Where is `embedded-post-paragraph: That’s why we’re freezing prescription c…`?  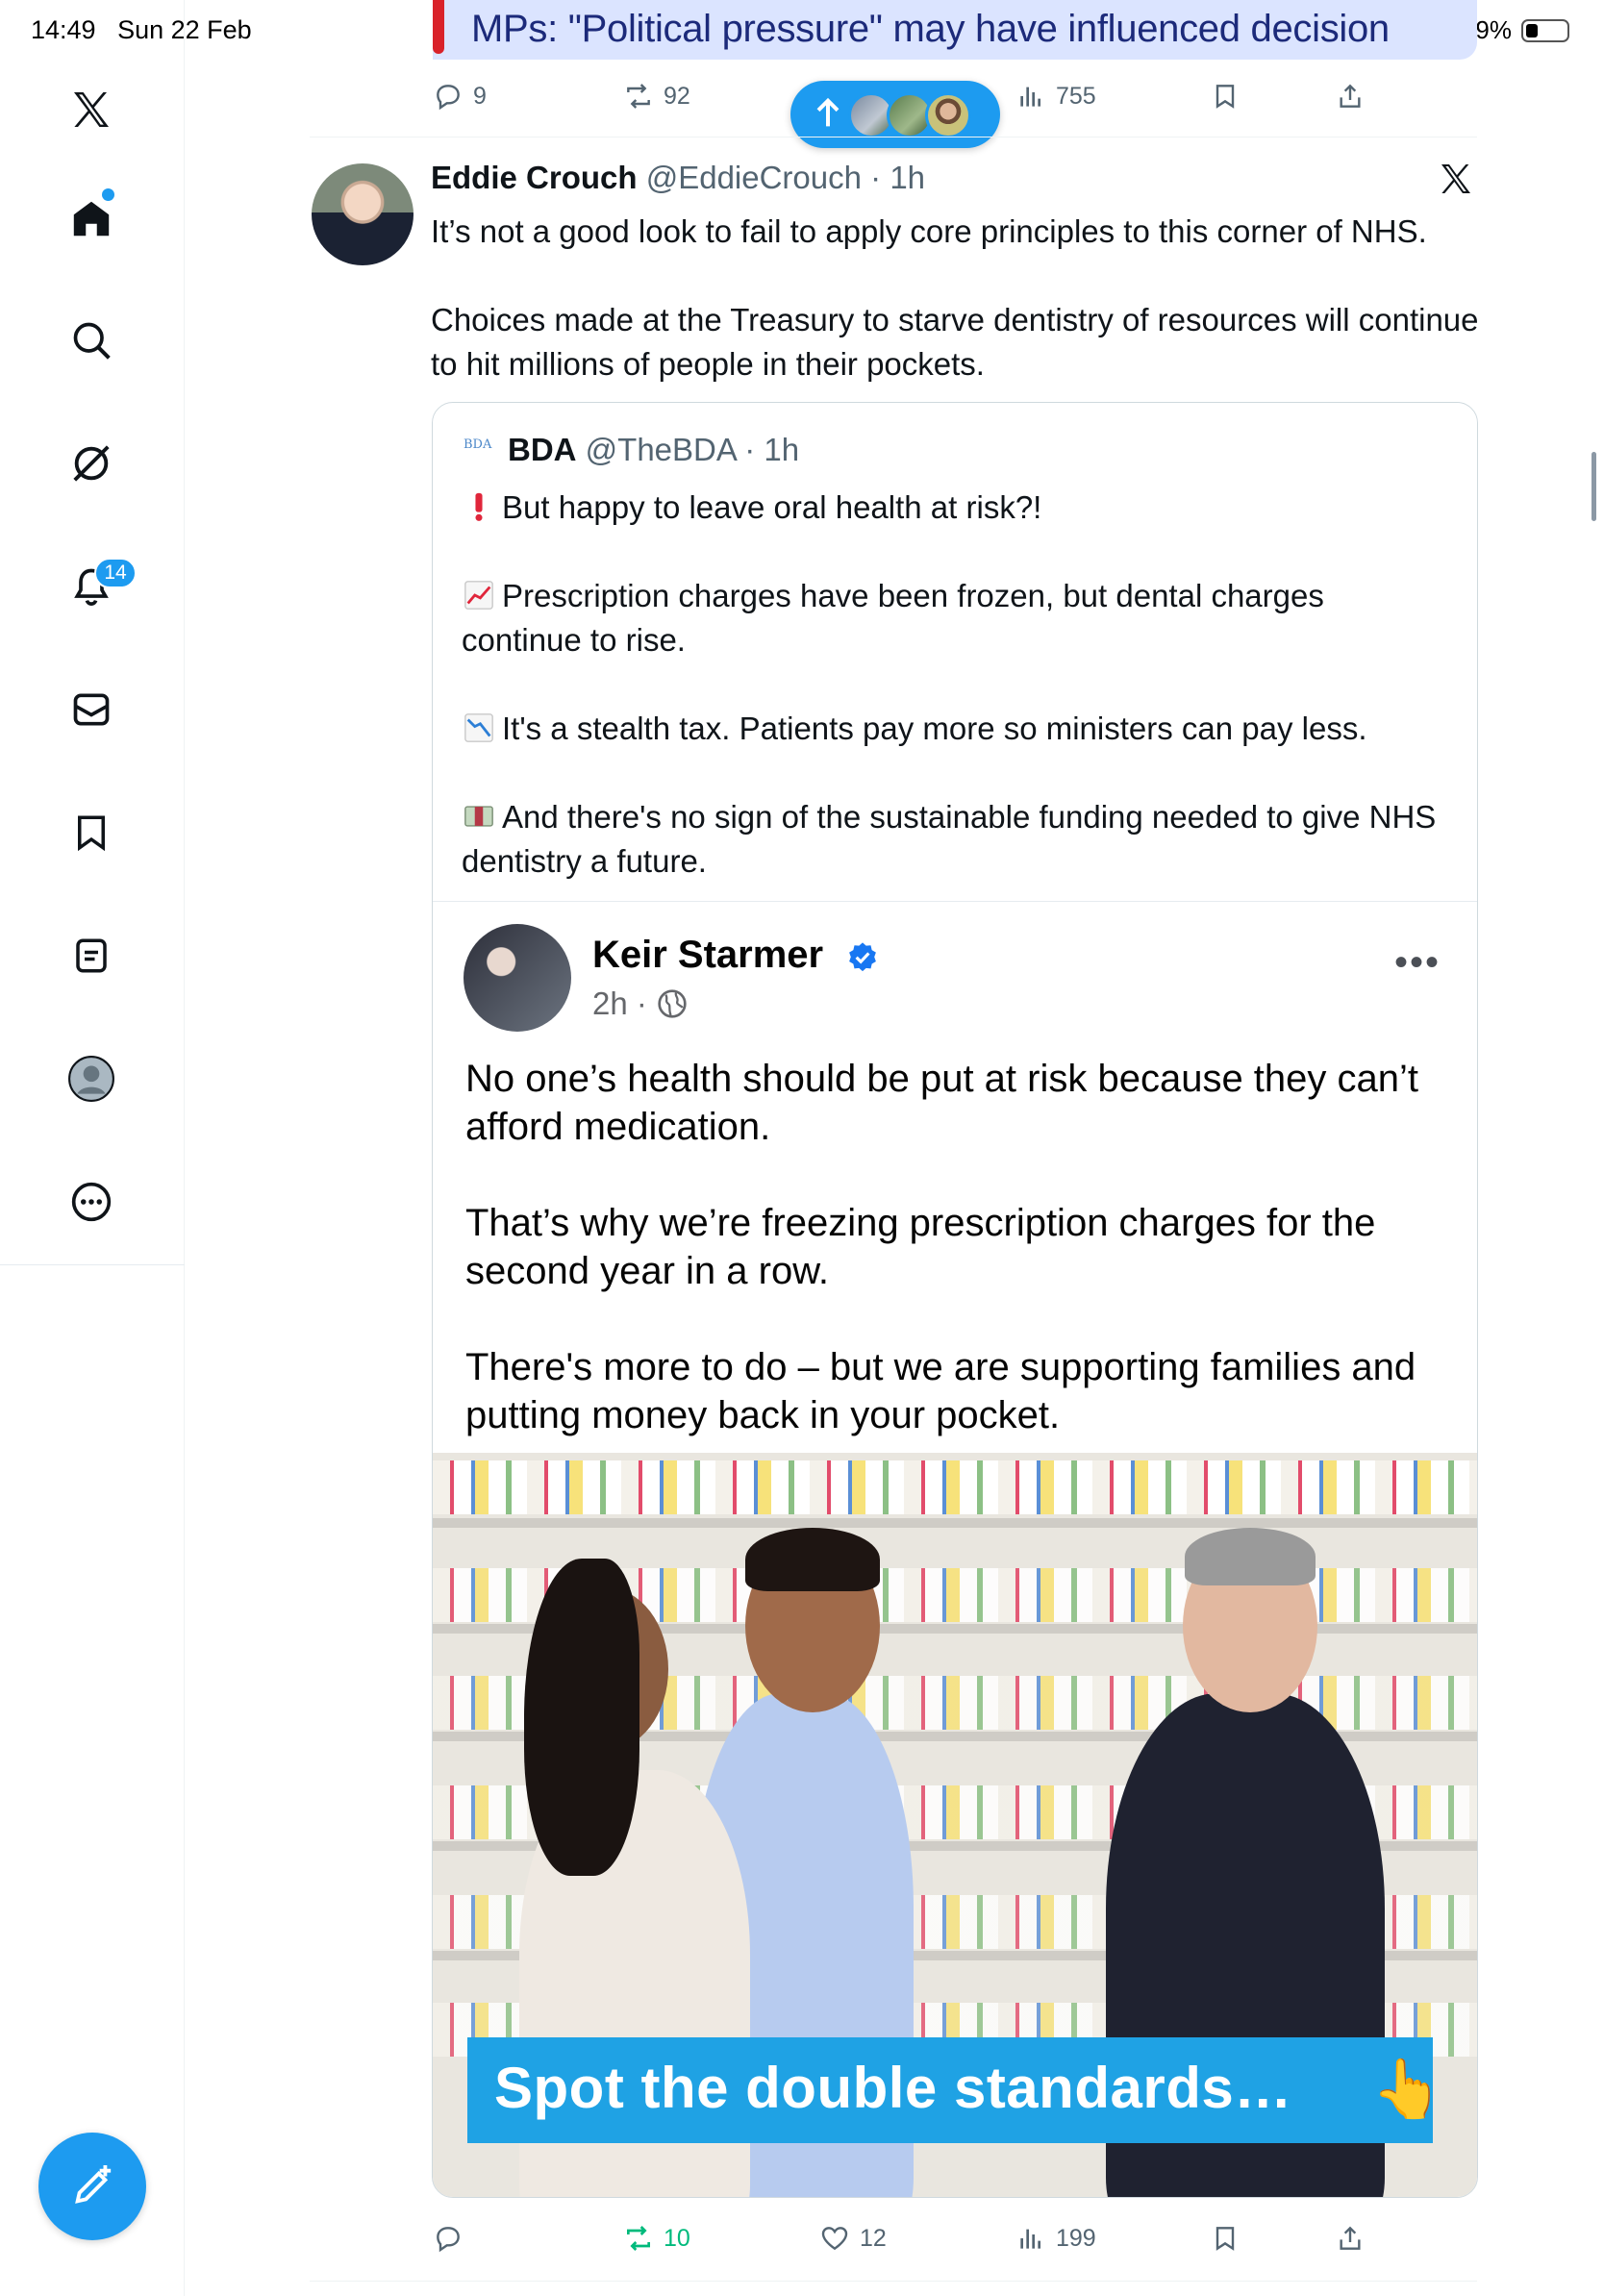
embedded-post-paragraph: That’s why we’re freezing prescription c… is located at coordinates (920, 1247).